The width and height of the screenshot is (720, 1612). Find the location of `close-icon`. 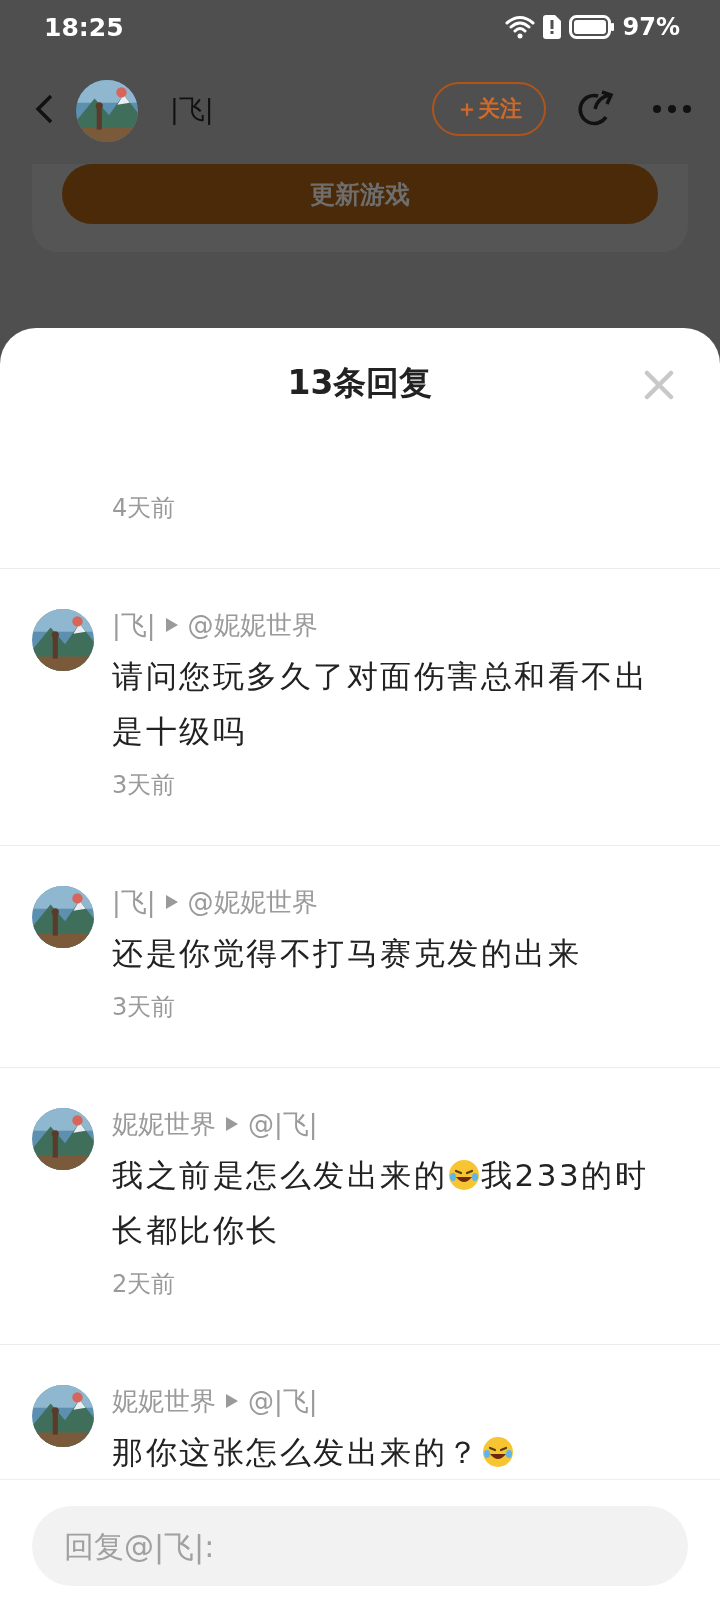

close-icon is located at coordinates (659, 385).